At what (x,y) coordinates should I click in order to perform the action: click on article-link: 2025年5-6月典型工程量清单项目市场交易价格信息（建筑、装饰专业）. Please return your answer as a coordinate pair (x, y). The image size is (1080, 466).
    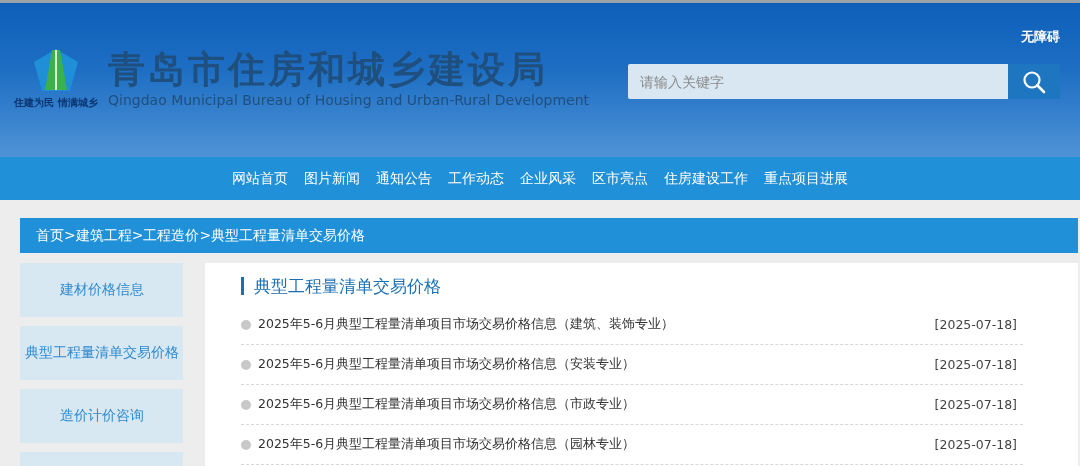
    Looking at the image, I should click on (596, 324).